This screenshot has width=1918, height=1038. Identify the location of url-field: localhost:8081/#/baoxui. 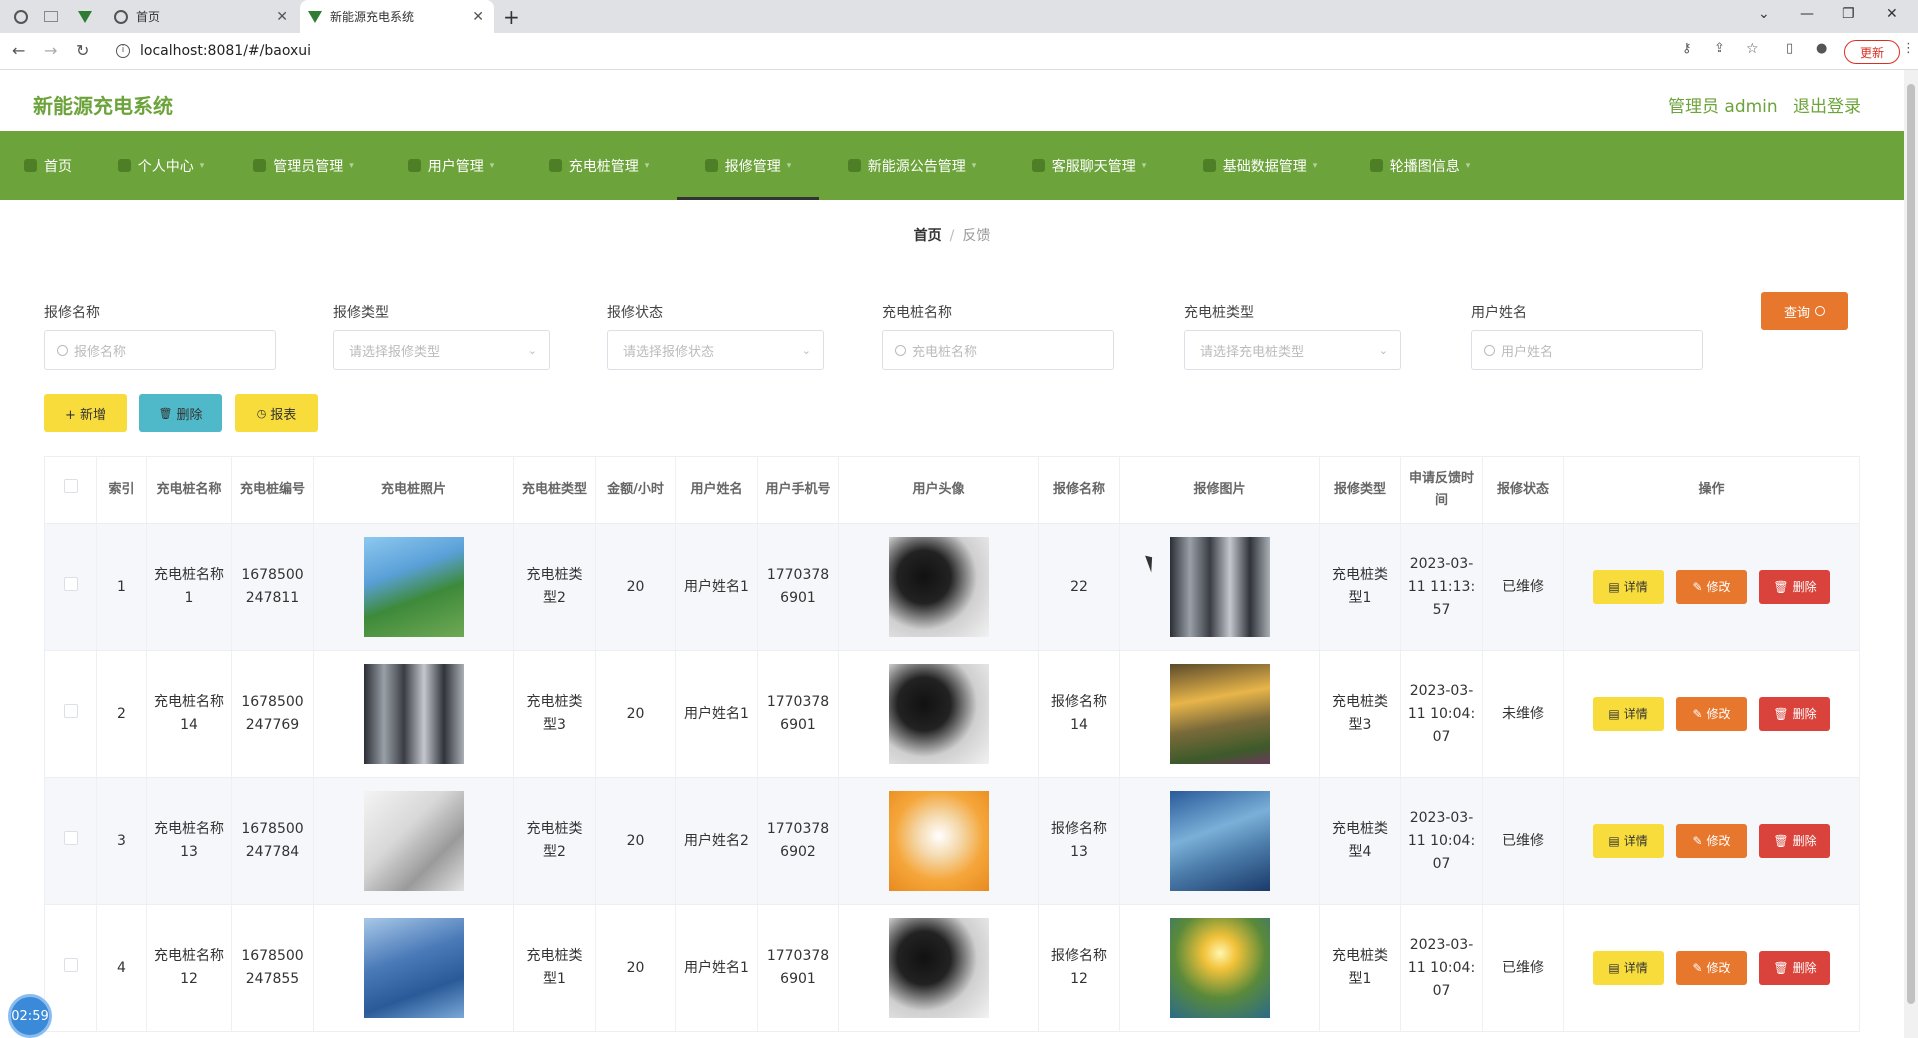
(225, 51).